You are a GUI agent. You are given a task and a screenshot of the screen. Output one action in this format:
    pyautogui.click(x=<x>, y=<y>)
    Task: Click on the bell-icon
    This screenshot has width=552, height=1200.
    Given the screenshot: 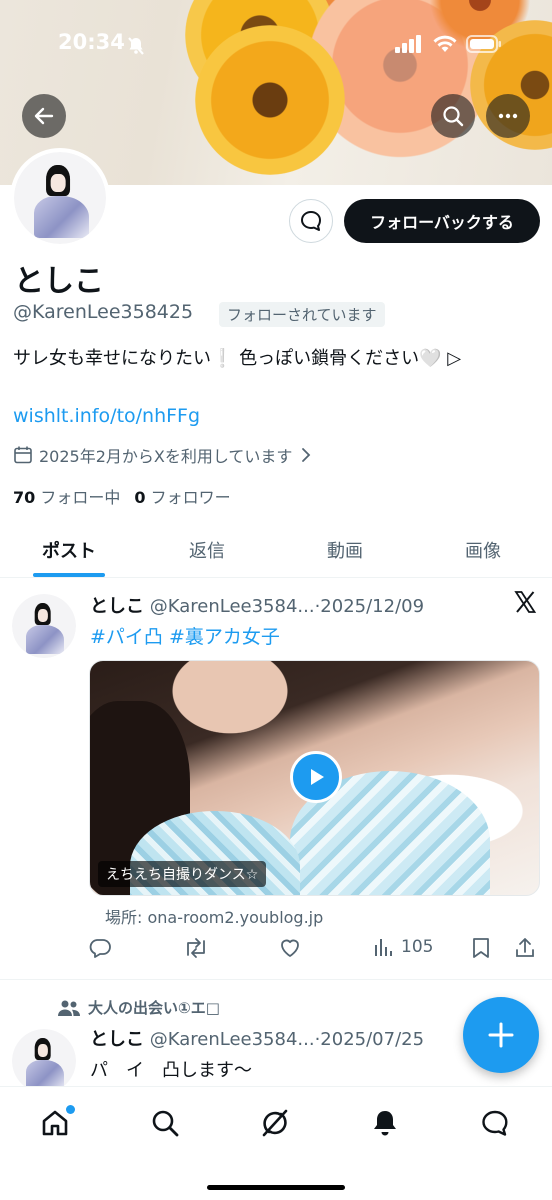 What is the action you would take?
    pyautogui.click(x=385, y=1123)
    